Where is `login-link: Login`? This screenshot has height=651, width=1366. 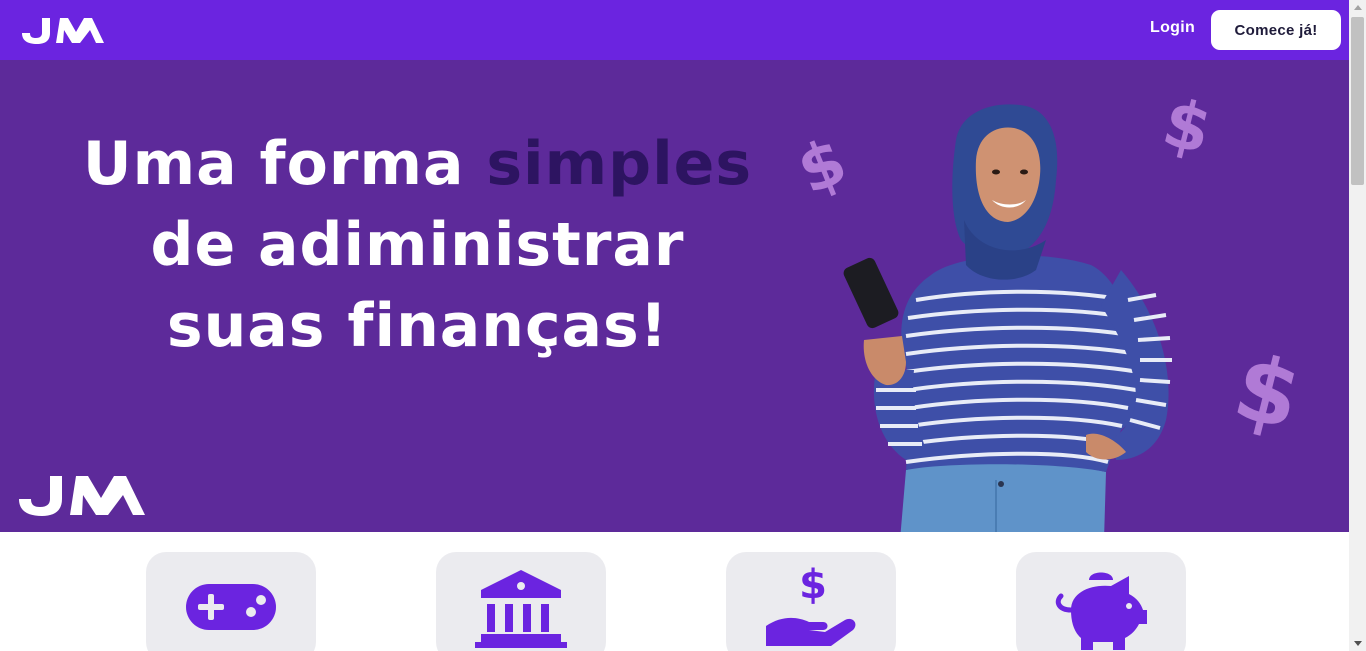 login-link: Login is located at coordinates (1172, 28).